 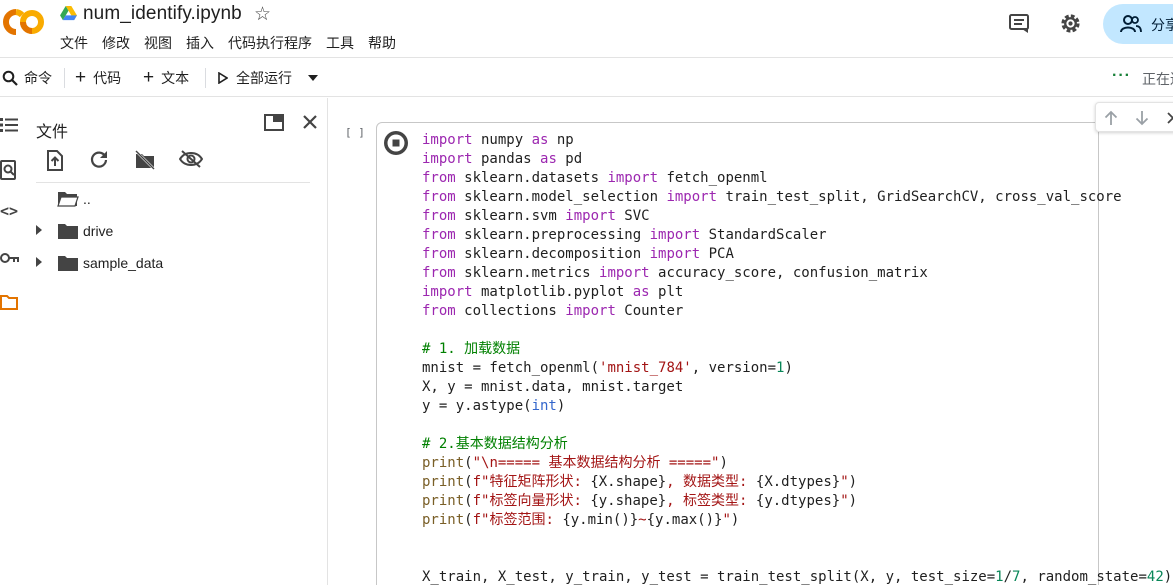 What do you see at coordinates (99, 159) in the screenshot?
I see `refresh-icon` at bounding box center [99, 159].